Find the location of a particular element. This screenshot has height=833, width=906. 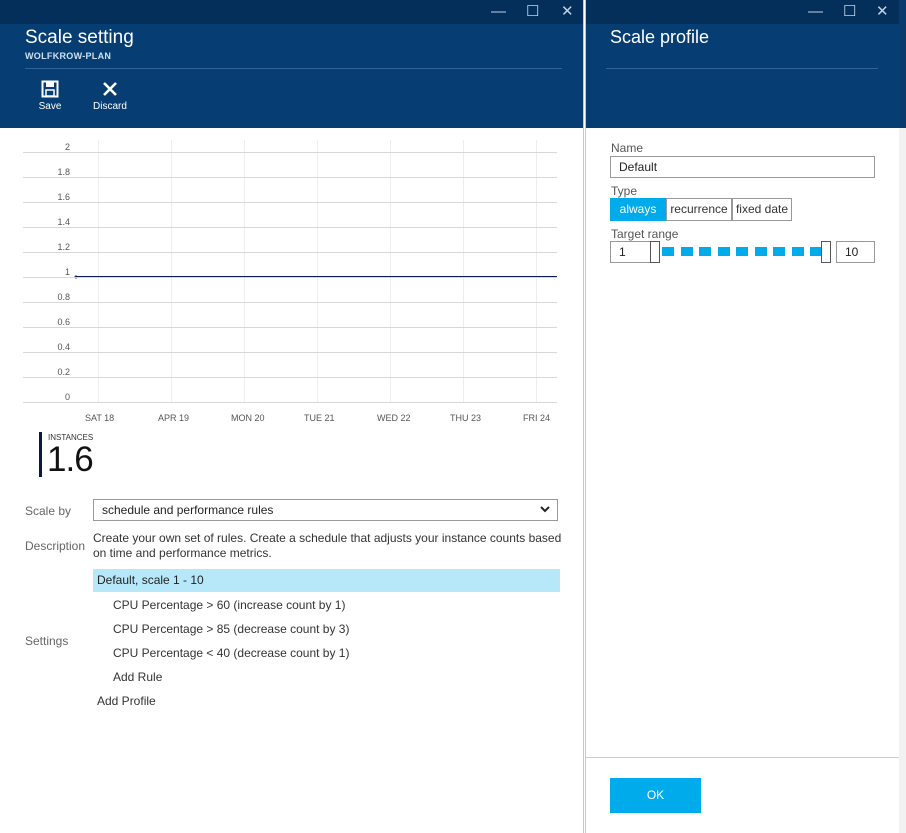

profile-row-default: Default, scale 1 - 10 is located at coordinates (326, 580).